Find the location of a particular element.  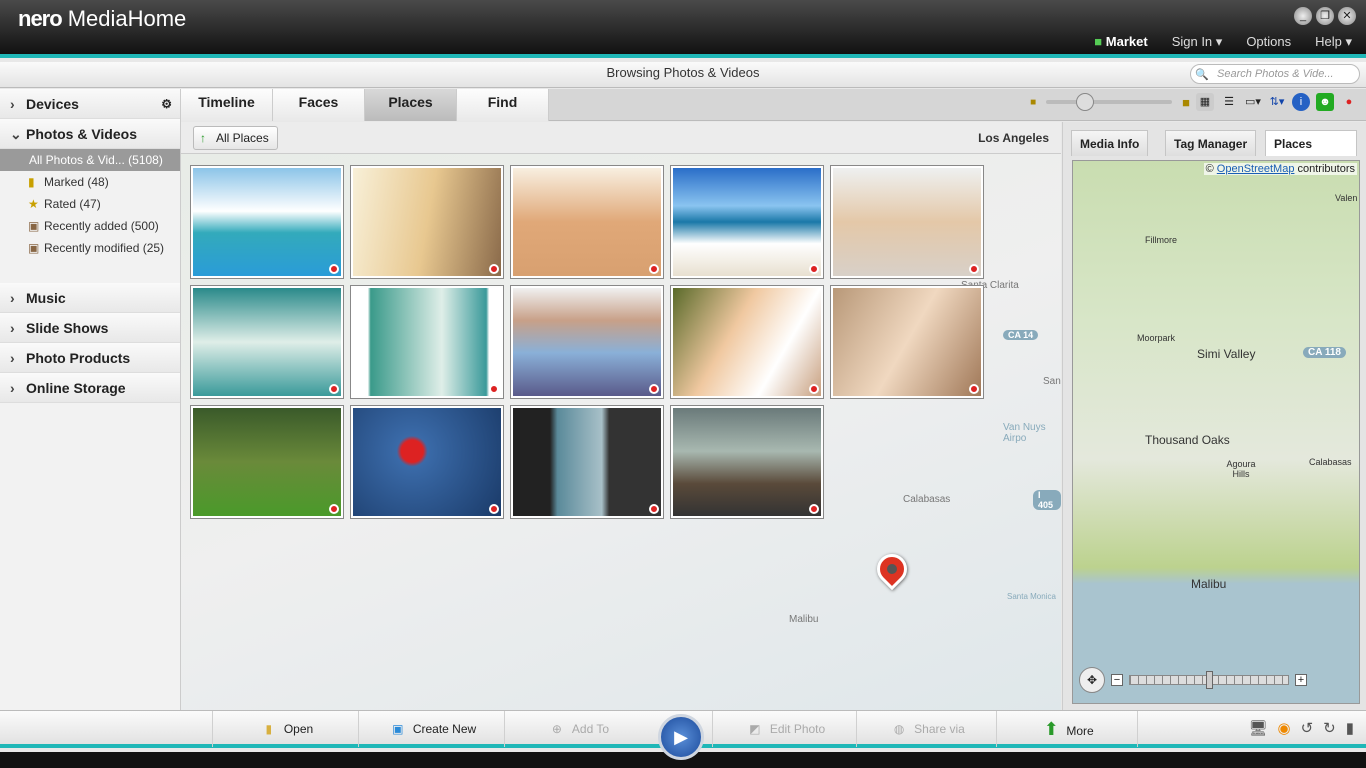

sidebar-photo-products: › Photo Products is located at coordinates (90, 358).